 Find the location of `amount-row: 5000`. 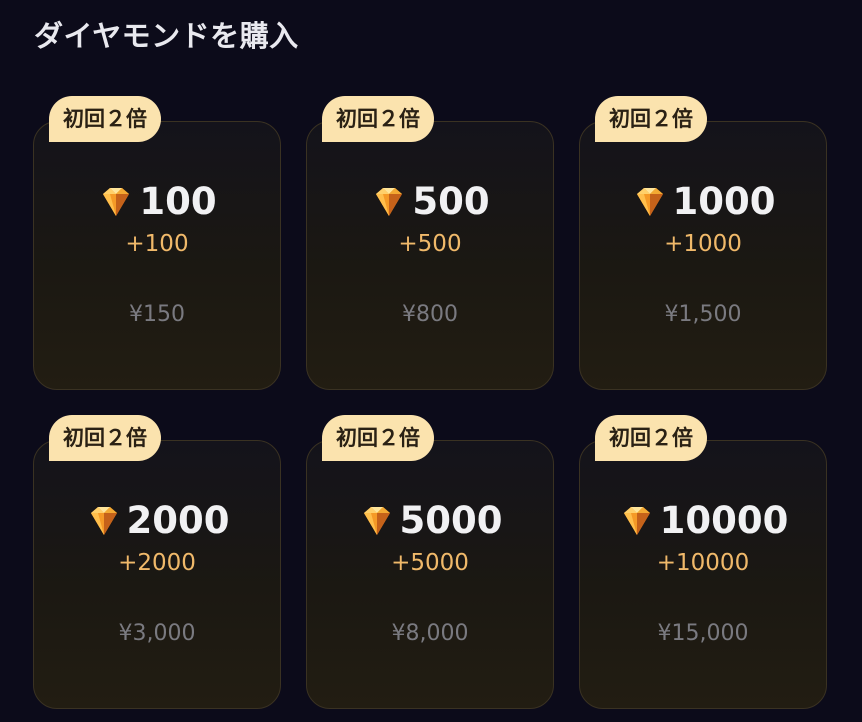

amount-row: 5000 is located at coordinates (430, 521).